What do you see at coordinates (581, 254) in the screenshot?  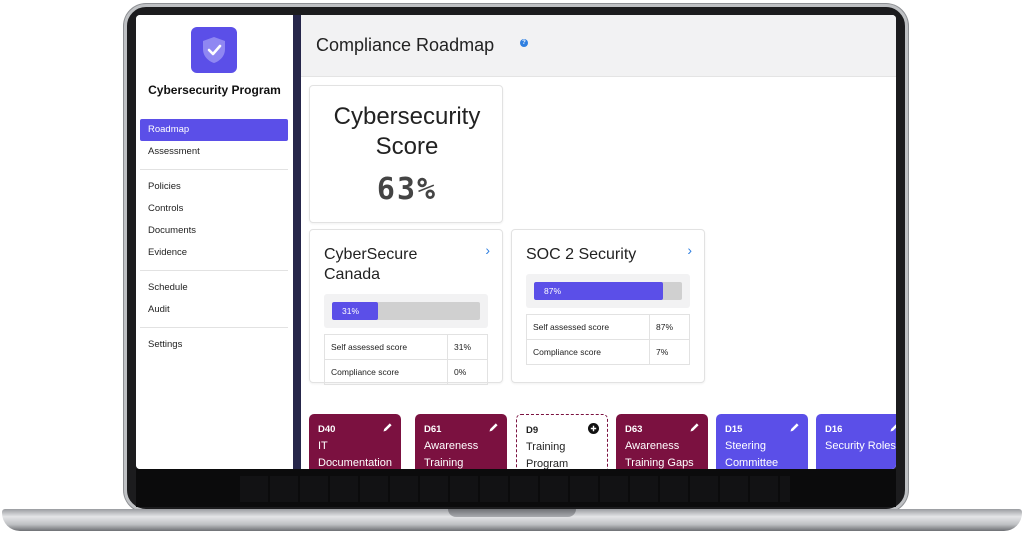 I see `framework-title: SOC 2 Security` at bounding box center [581, 254].